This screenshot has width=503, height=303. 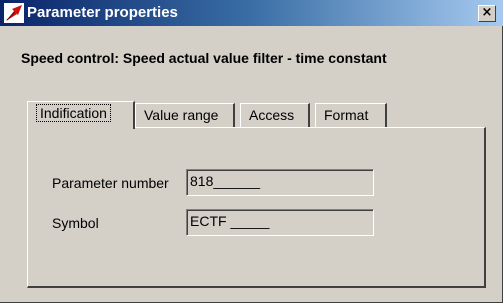 What do you see at coordinates (14, 13) in the screenshot?
I see `parameter-app-icon` at bounding box center [14, 13].